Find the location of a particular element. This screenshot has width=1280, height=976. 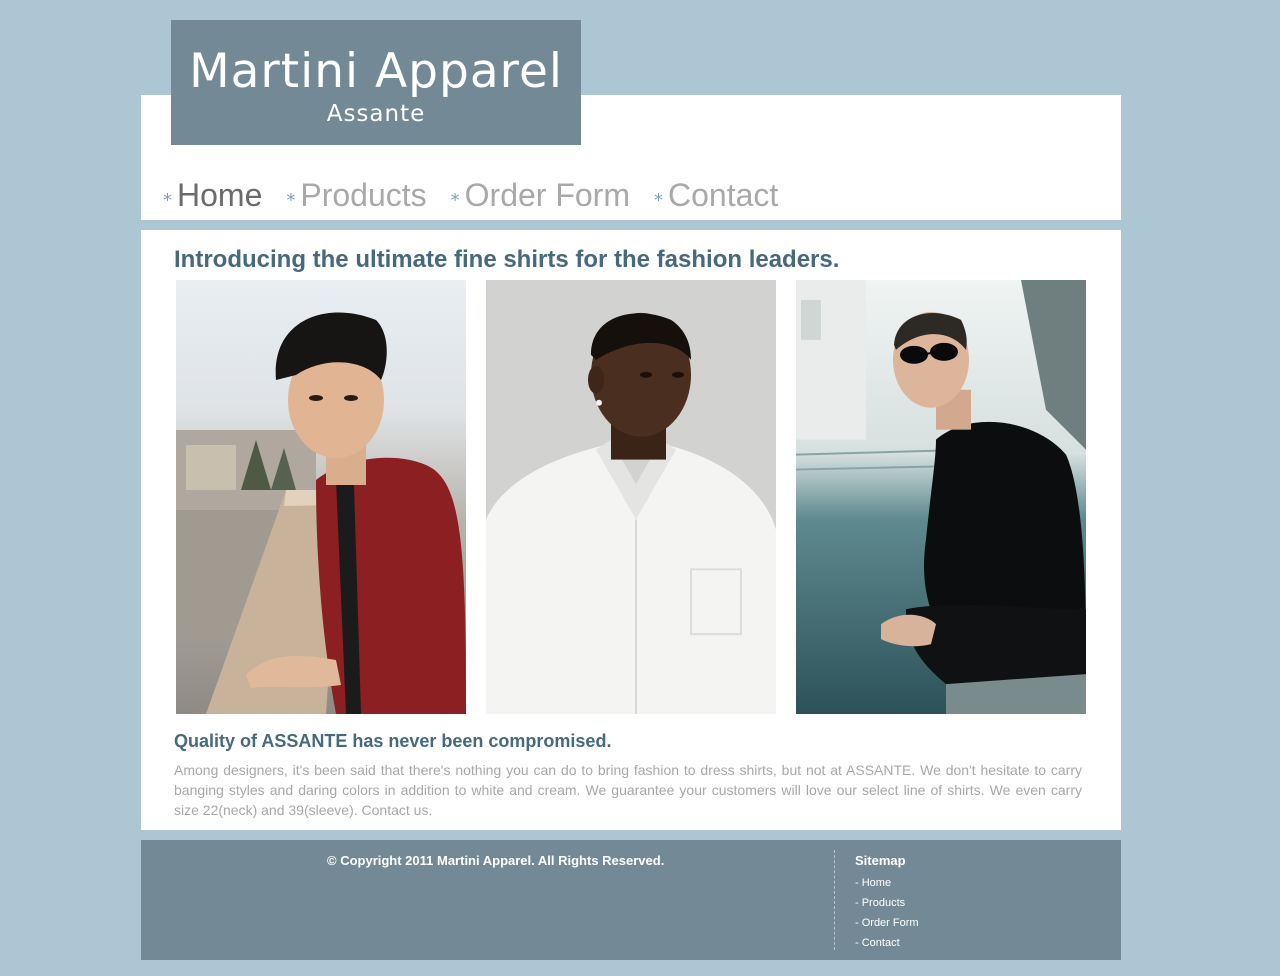

nav-item-home: * Home is located at coordinates (212, 195).